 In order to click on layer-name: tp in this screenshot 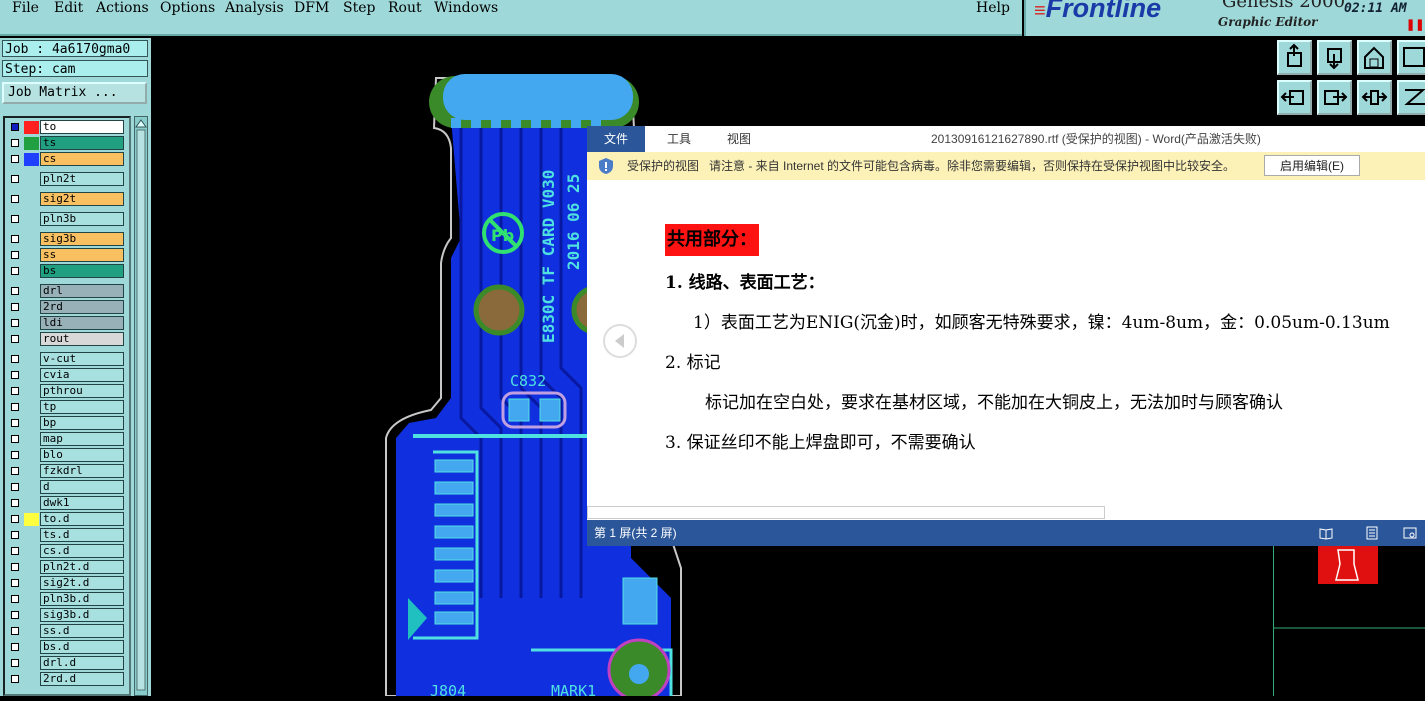, I will do `click(82, 407)`.